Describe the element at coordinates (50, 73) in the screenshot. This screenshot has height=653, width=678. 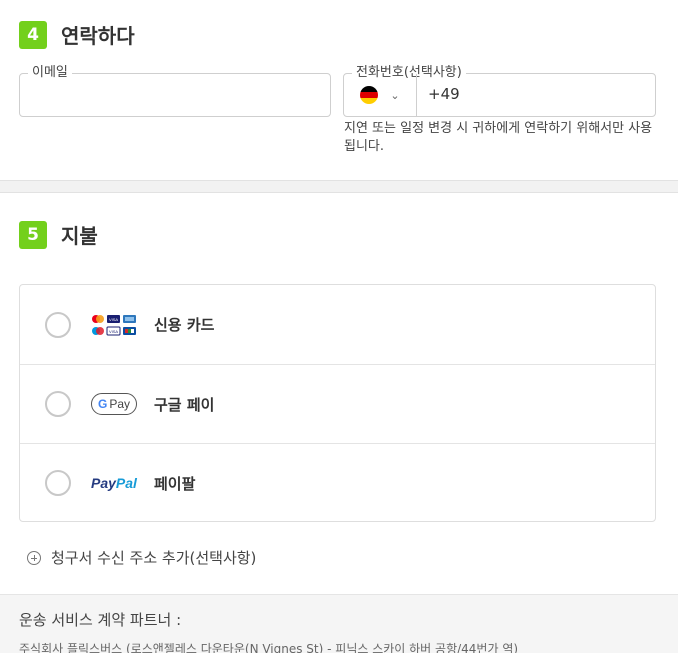
I see `email-label: 이메일` at that location.